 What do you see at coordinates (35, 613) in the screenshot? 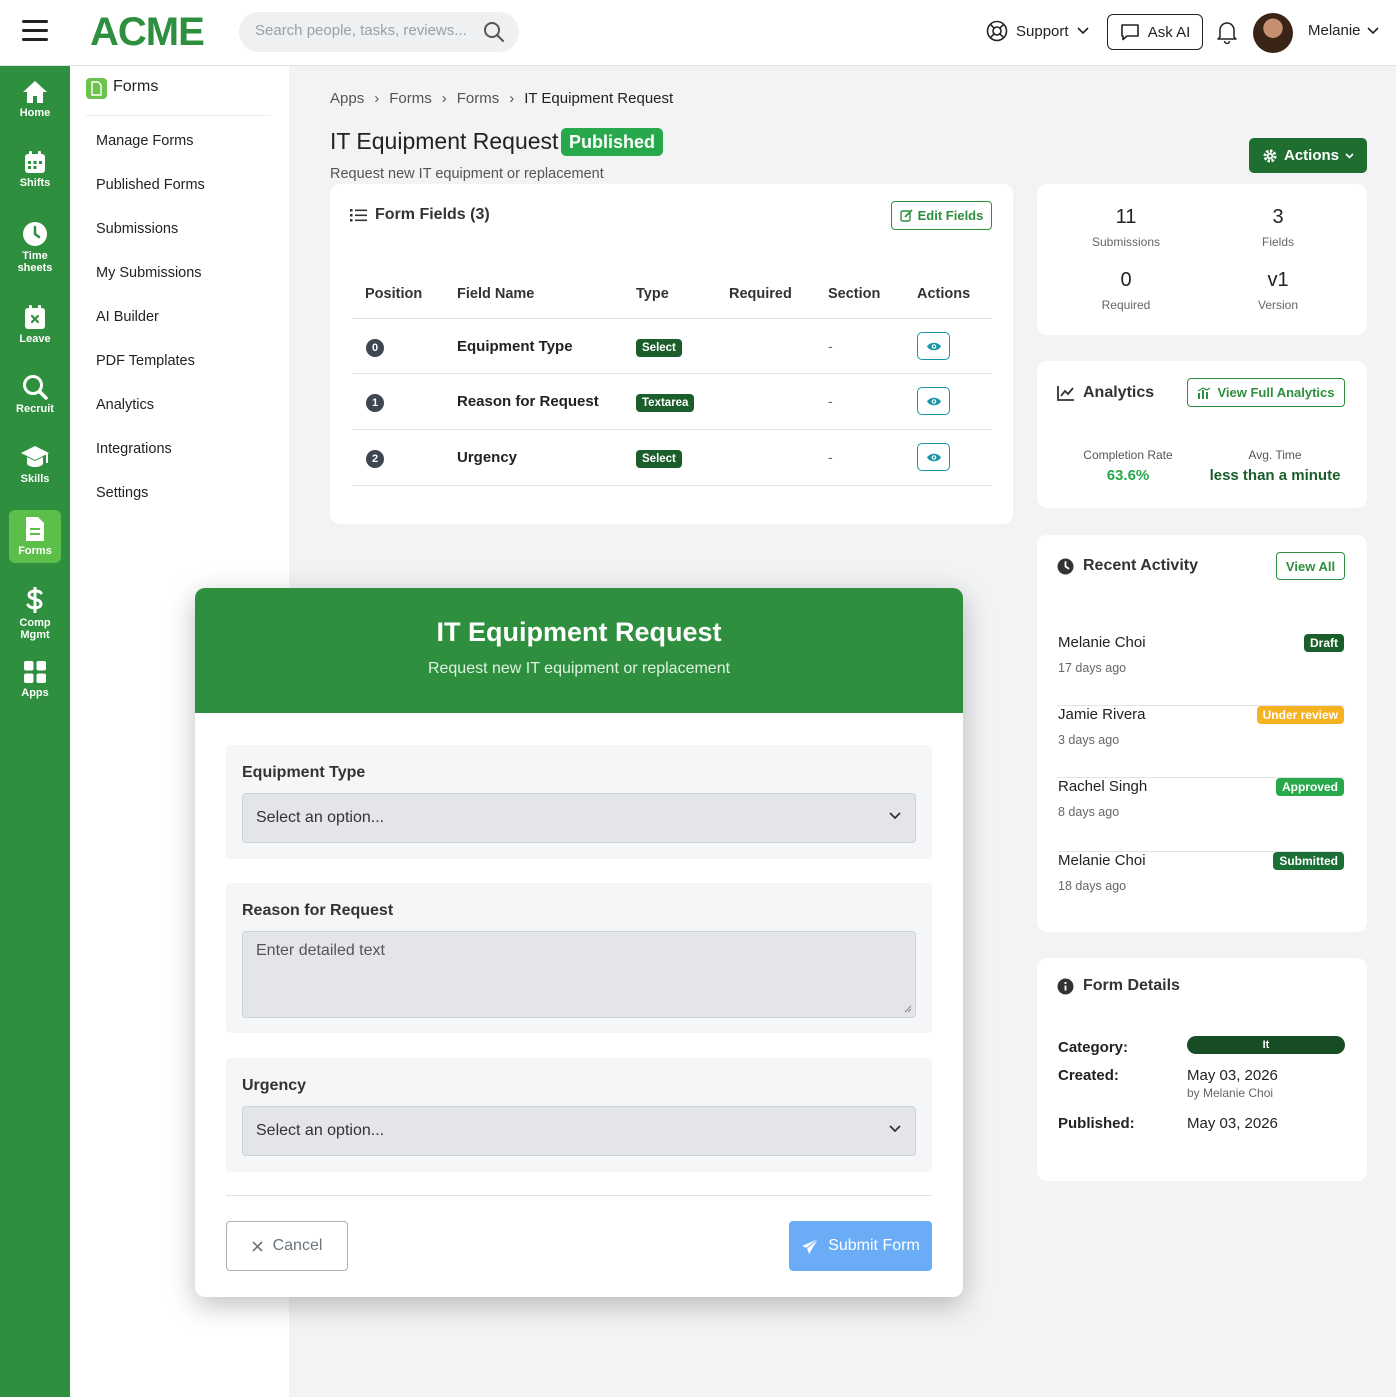
I see `nav-comp-mgmt: Comp Mgmt` at bounding box center [35, 613].